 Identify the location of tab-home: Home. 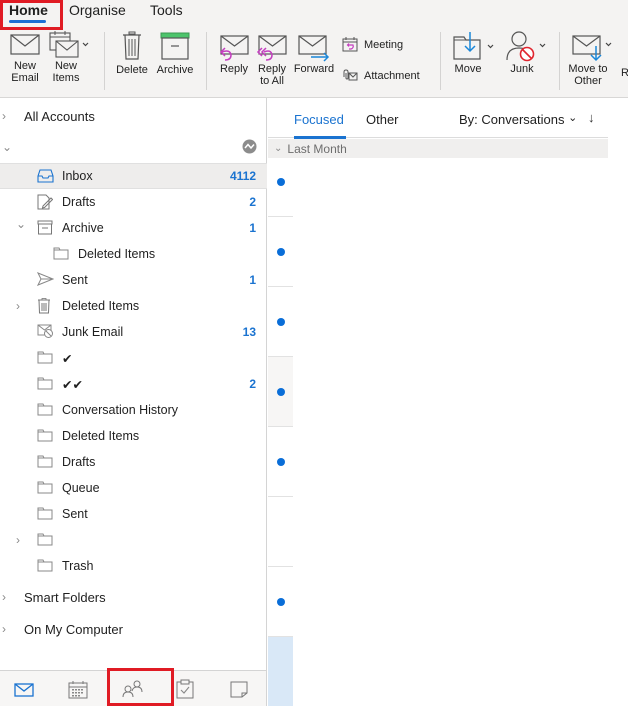
(28, 10).